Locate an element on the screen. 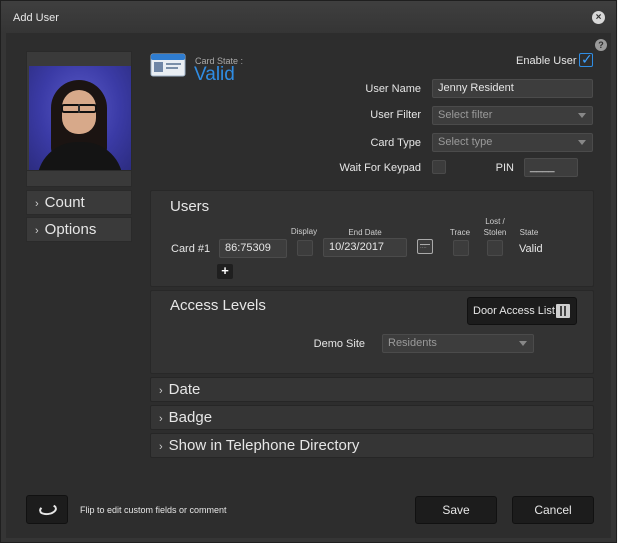 This screenshot has width=618, height=543. door-access-list-label: Door Access List is located at coordinates (514, 311).